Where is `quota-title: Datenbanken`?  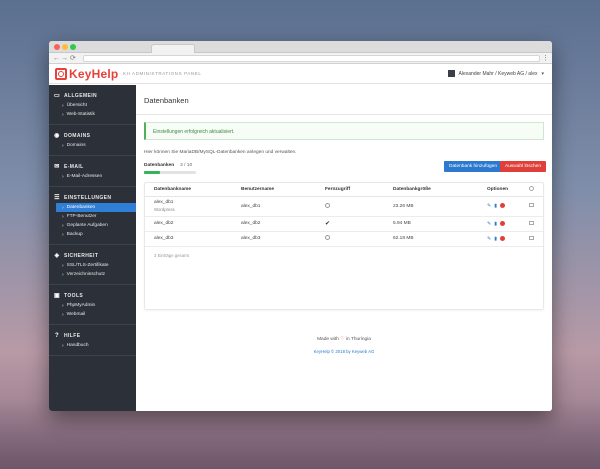 quota-title: Datenbanken is located at coordinates (159, 165).